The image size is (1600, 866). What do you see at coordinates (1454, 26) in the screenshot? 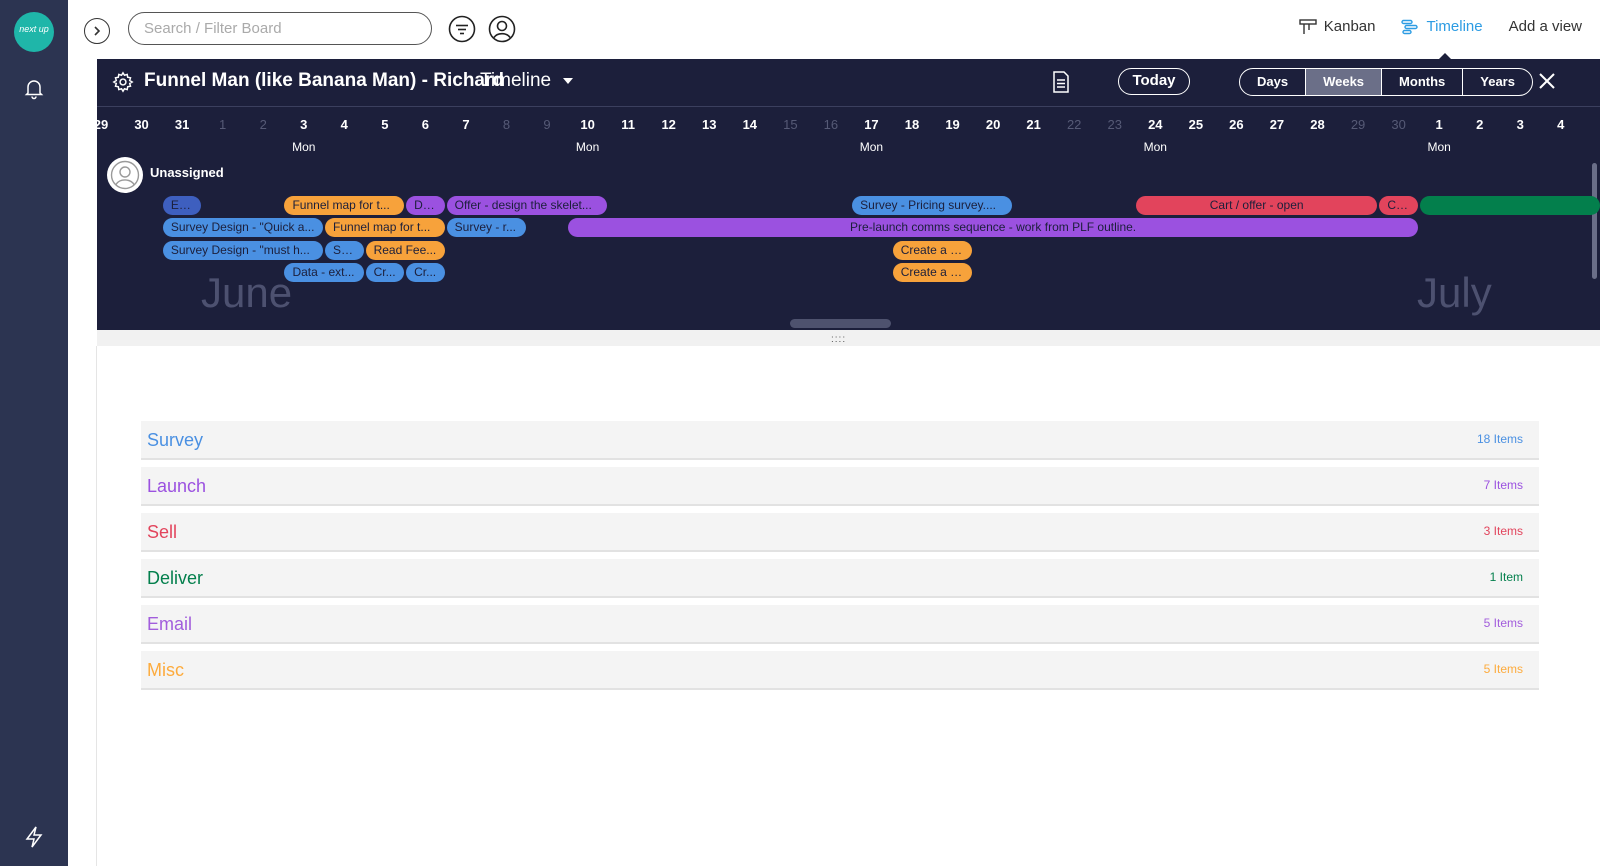
I see `view-timeline-label: Timeline` at bounding box center [1454, 26].